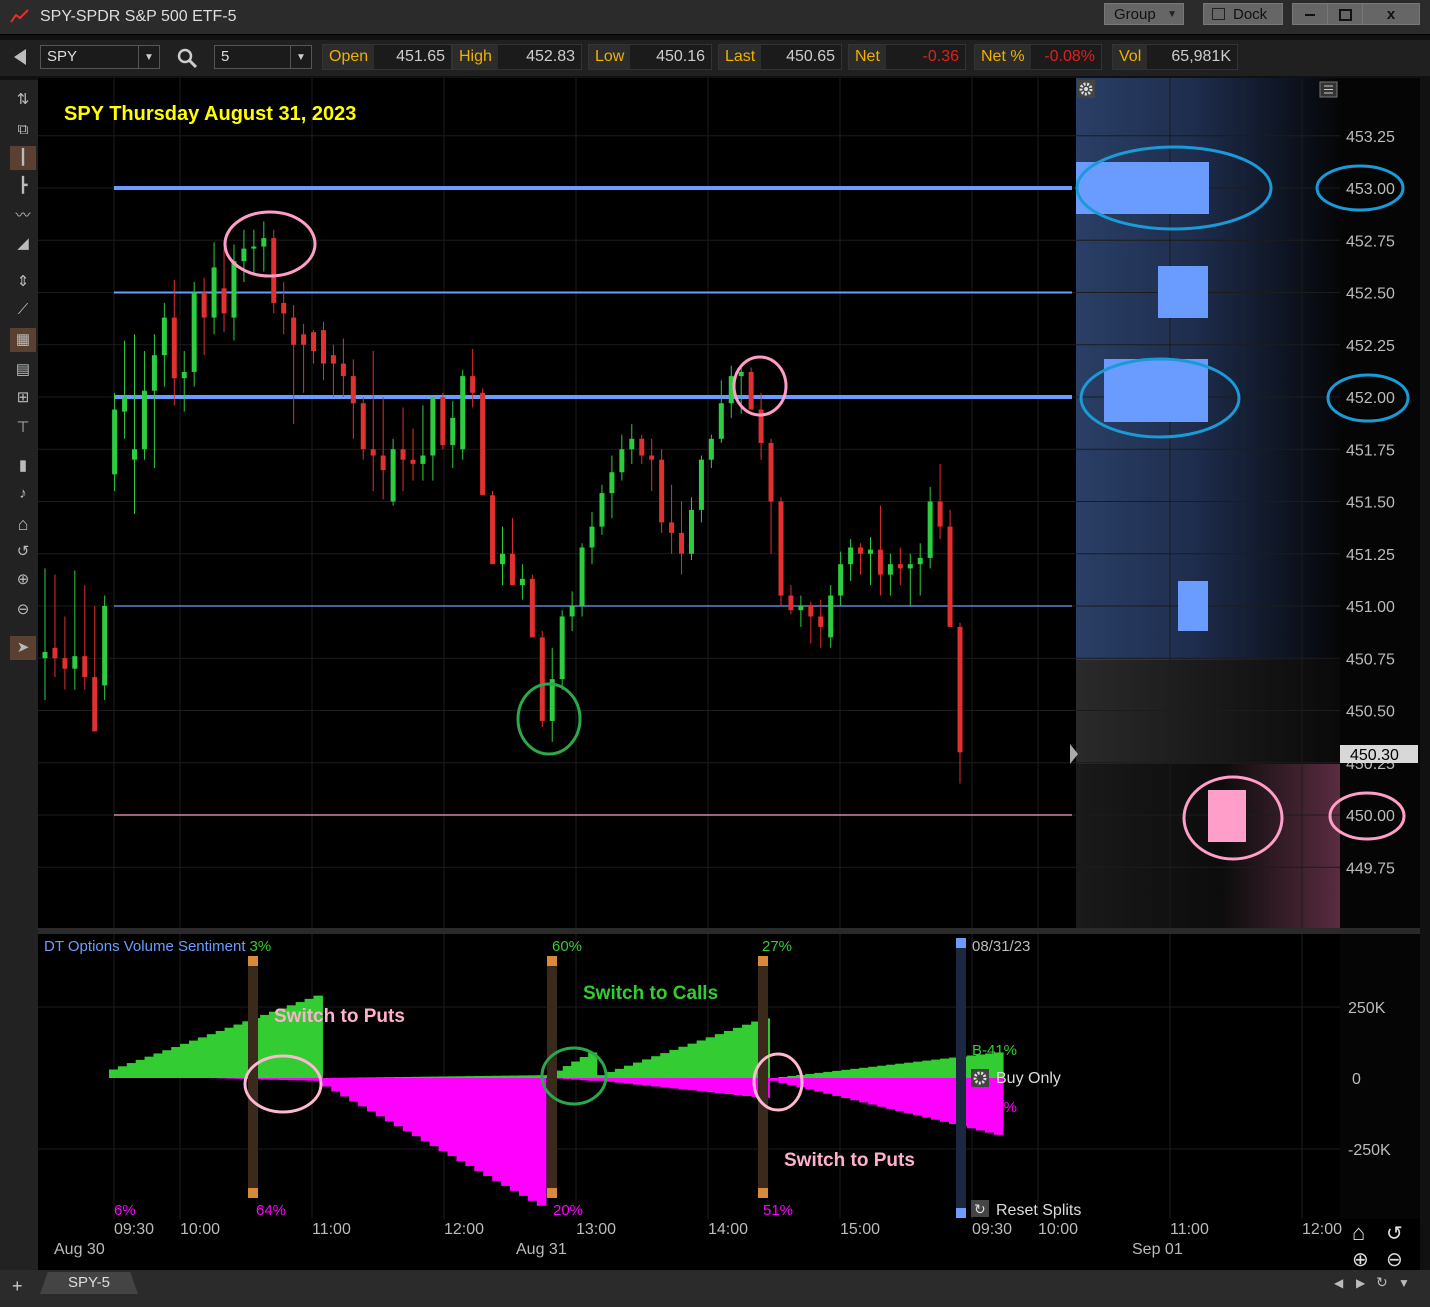 The image size is (1430, 1307). Describe the element at coordinates (1391, 14) in the screenshot. I see `close-button: x` at that location.